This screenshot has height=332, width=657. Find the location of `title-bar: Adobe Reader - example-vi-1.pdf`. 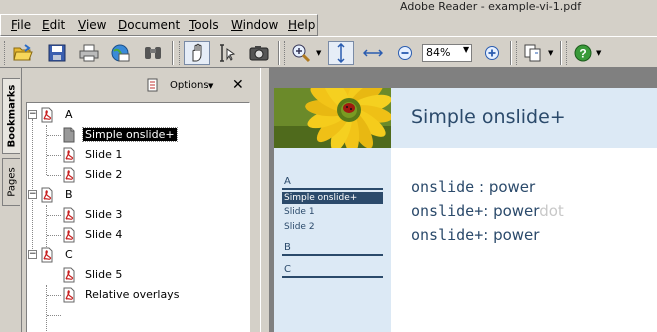

title-bar: Adobe Reader - example-vi-1.pdf is located at coordinates (328, 7).